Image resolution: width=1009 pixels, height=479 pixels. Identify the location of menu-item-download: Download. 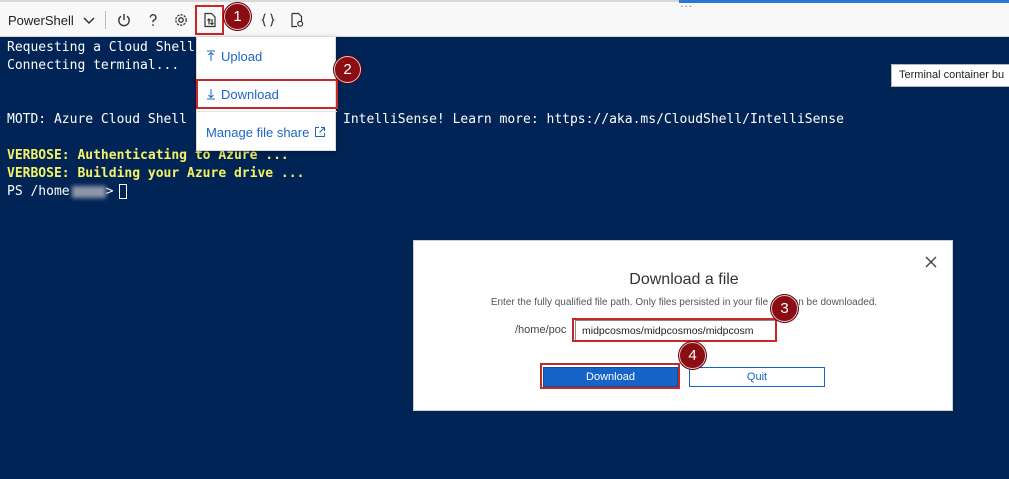
(267, 94).